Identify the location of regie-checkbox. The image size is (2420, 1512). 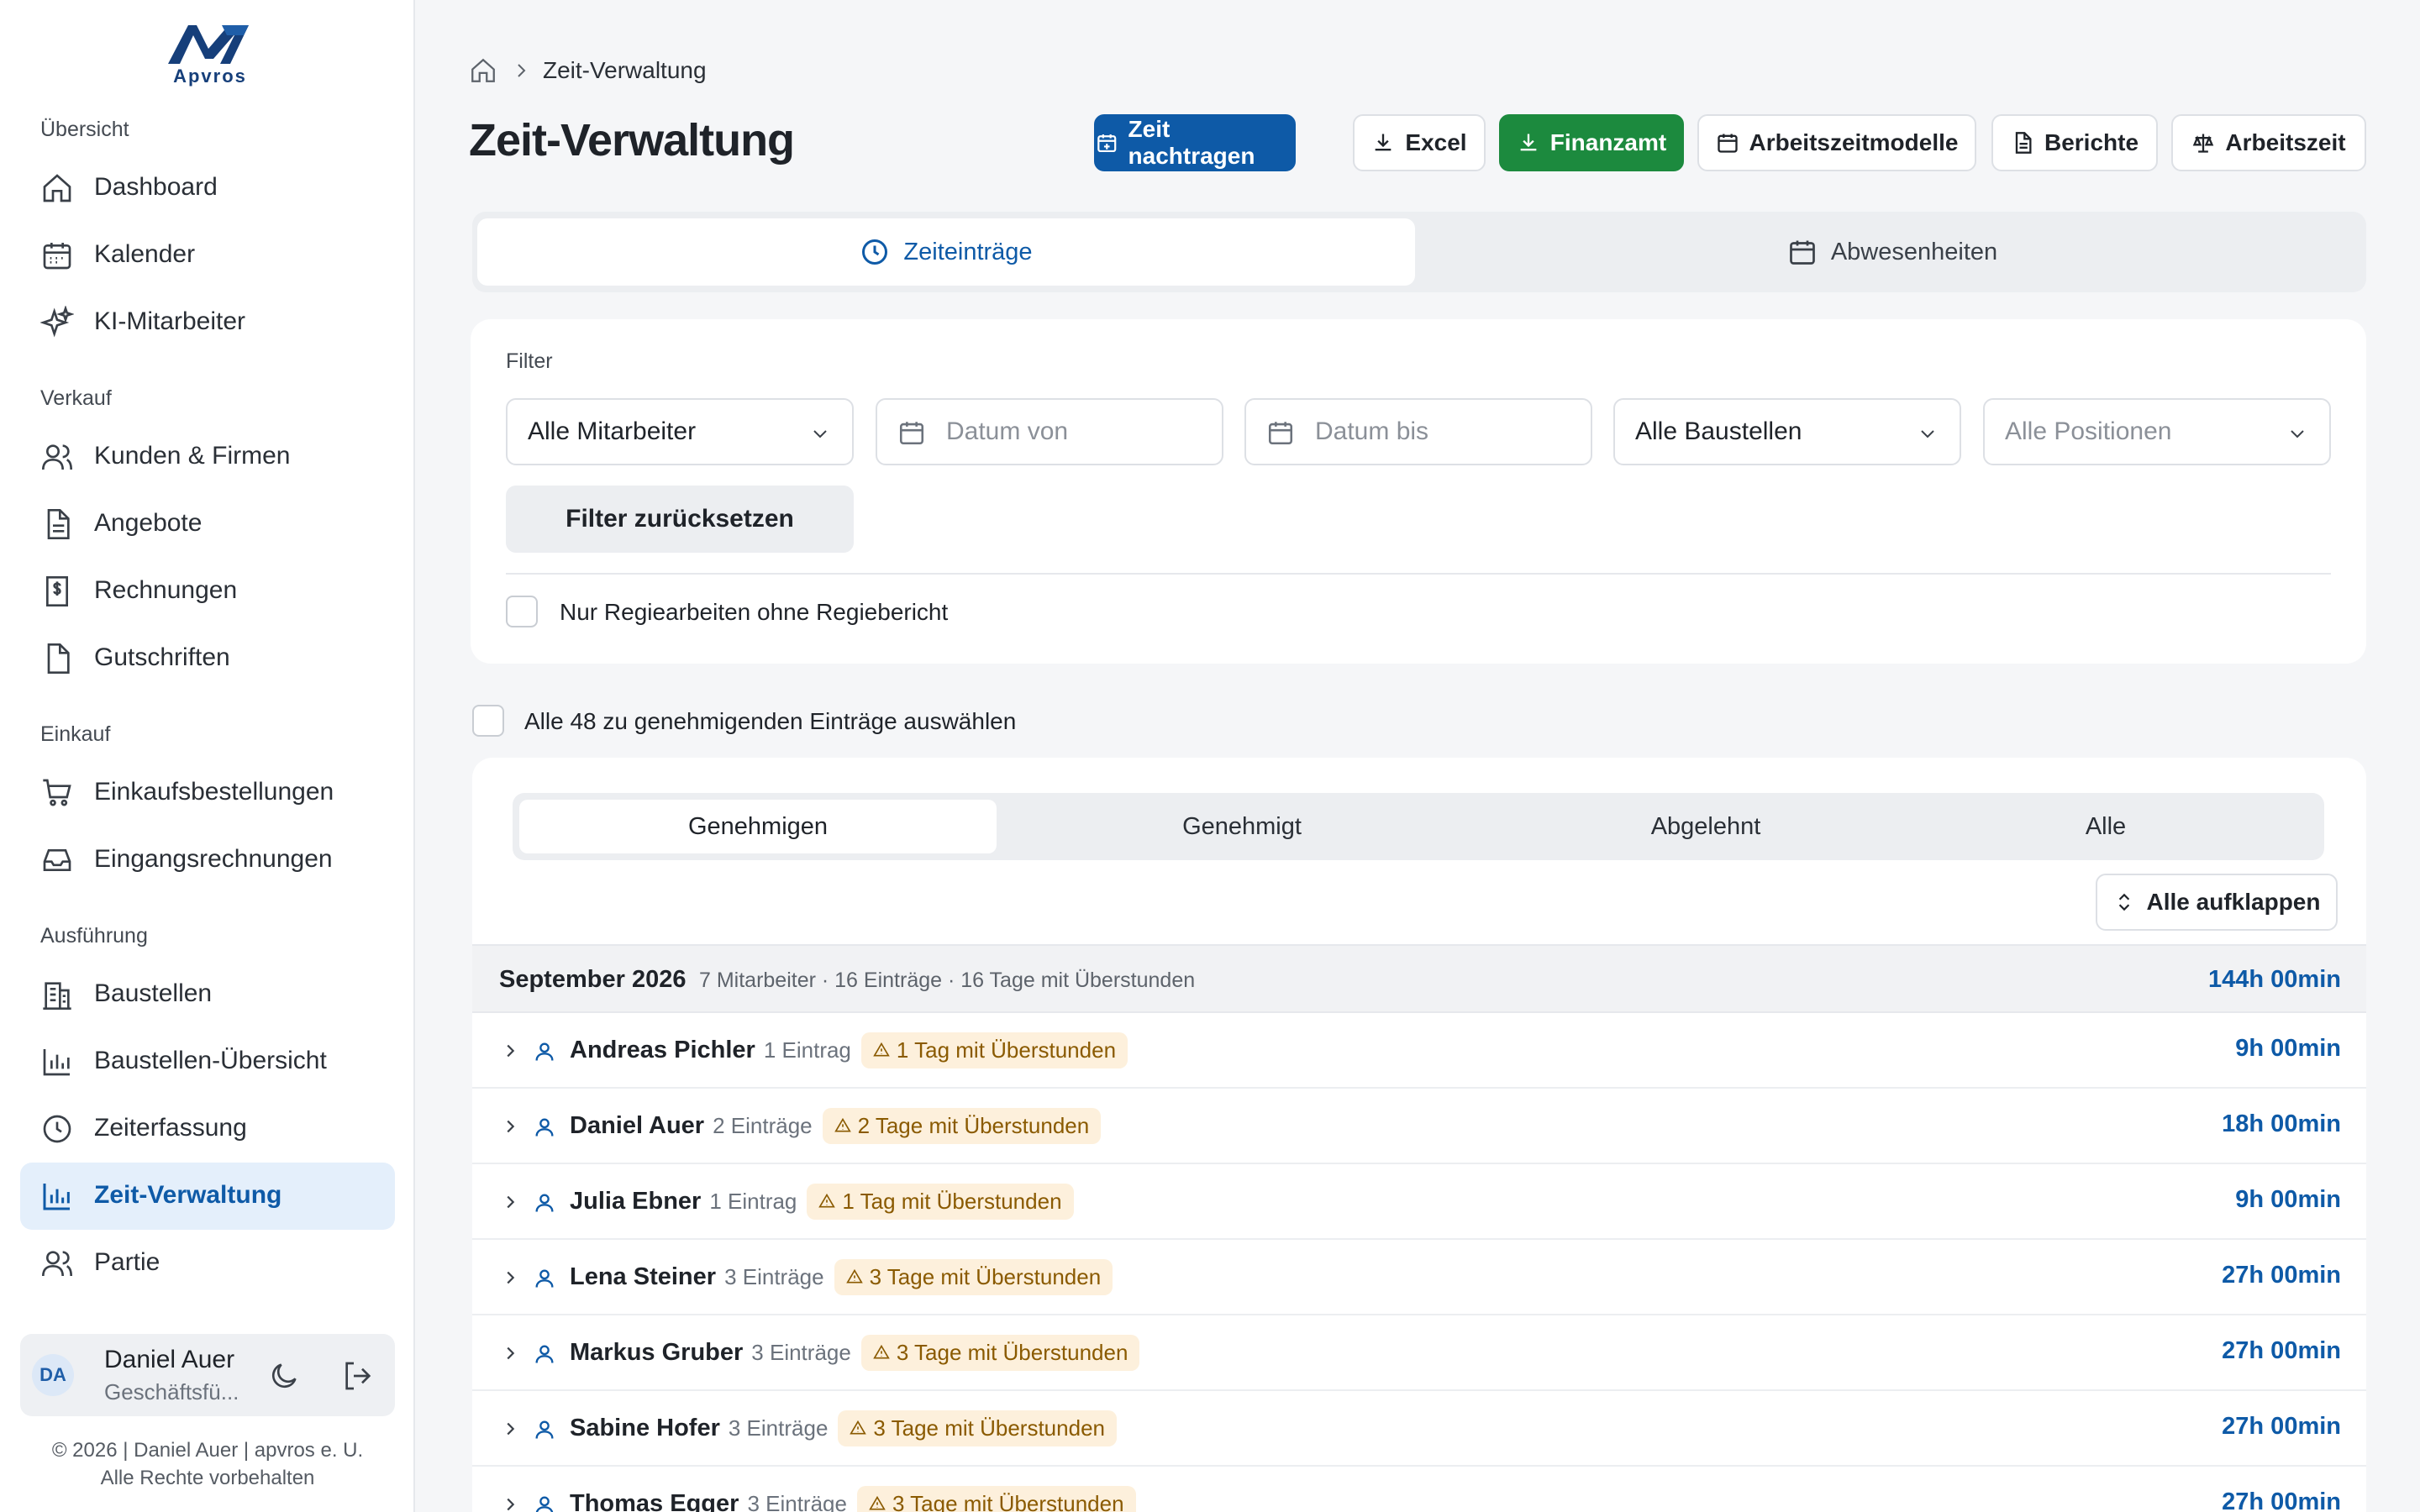
(522, 611).